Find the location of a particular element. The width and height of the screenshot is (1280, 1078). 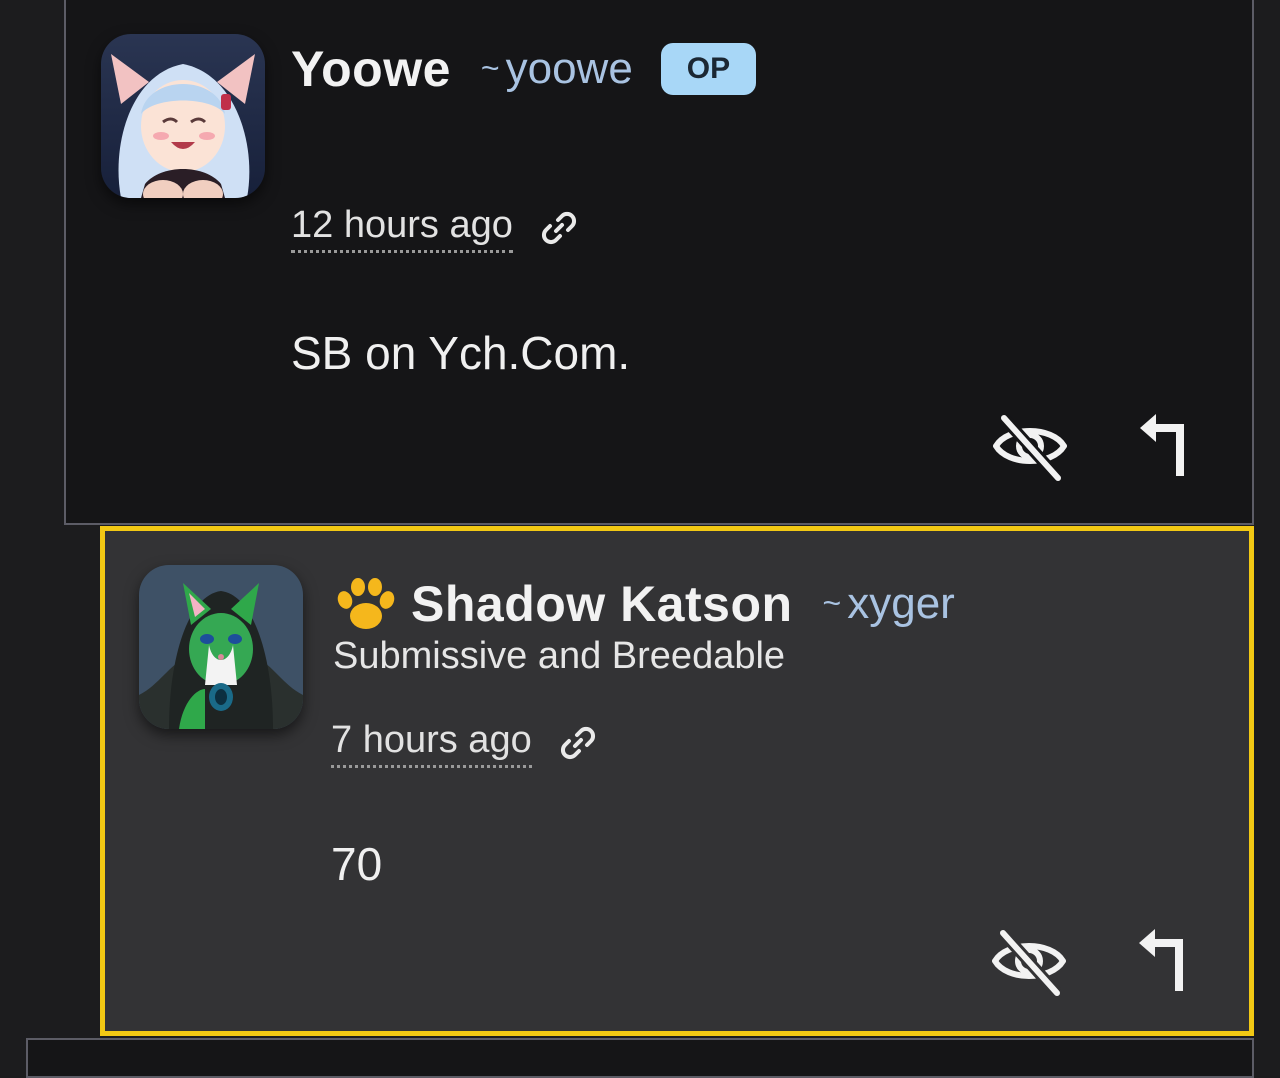

comment-body: SB on Ych.Com. is located at coordinates (461, 353).